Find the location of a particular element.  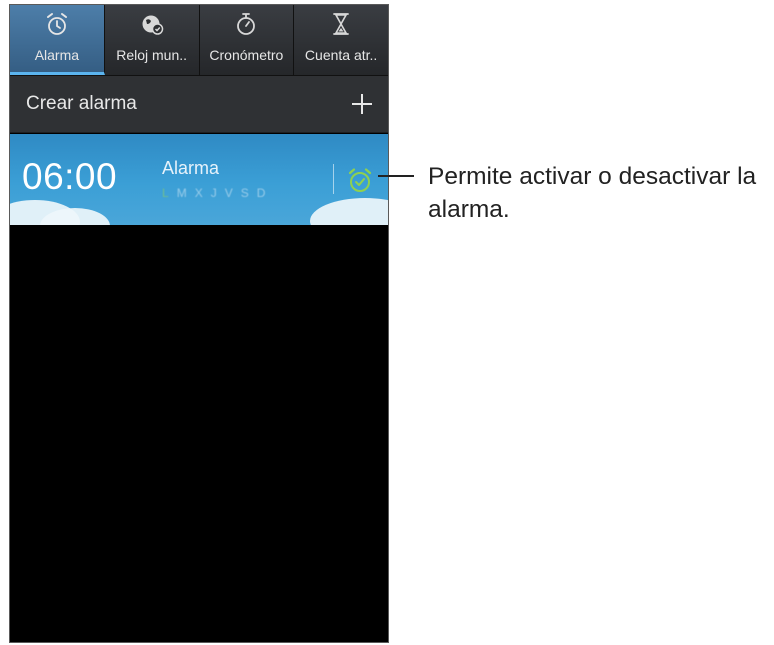

tab-timer: Cuenta atr.. is located at coordinates (341, 40).